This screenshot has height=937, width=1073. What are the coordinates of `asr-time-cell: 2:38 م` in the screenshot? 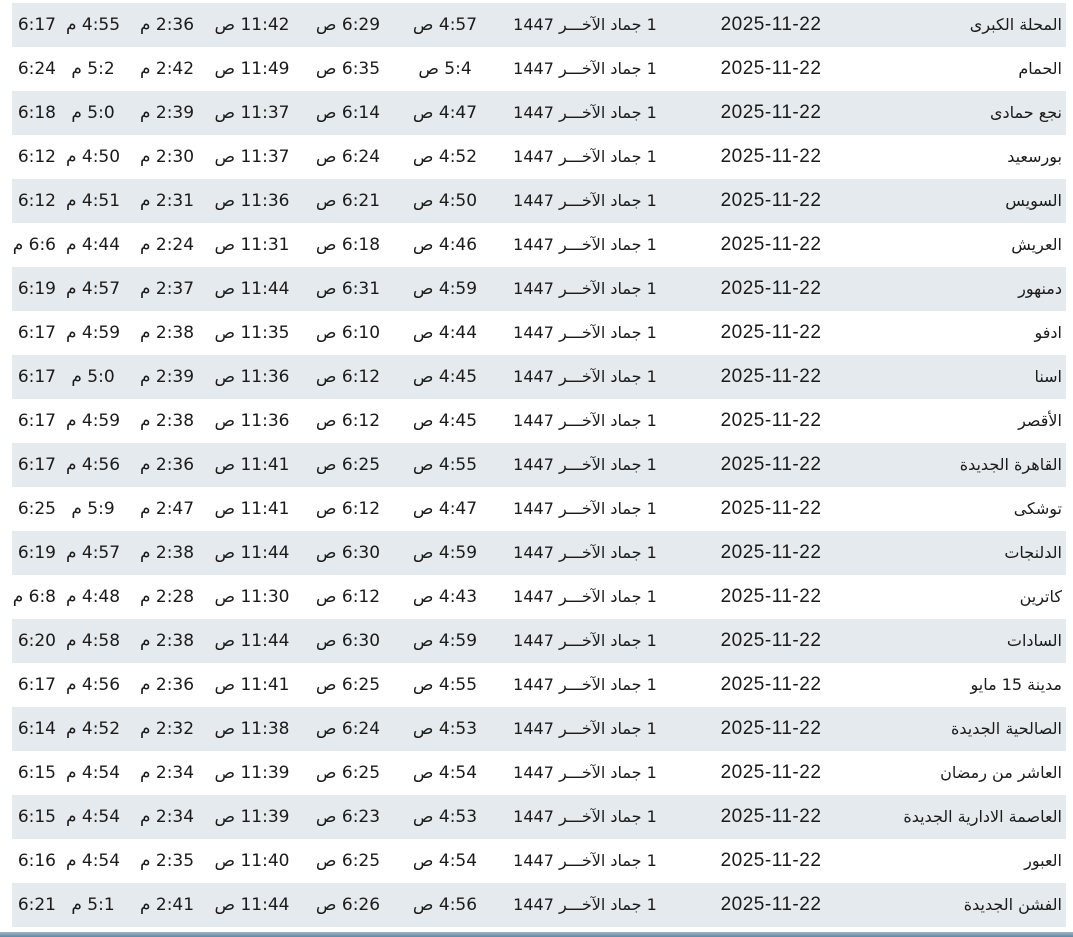 It's located at (167, 333).